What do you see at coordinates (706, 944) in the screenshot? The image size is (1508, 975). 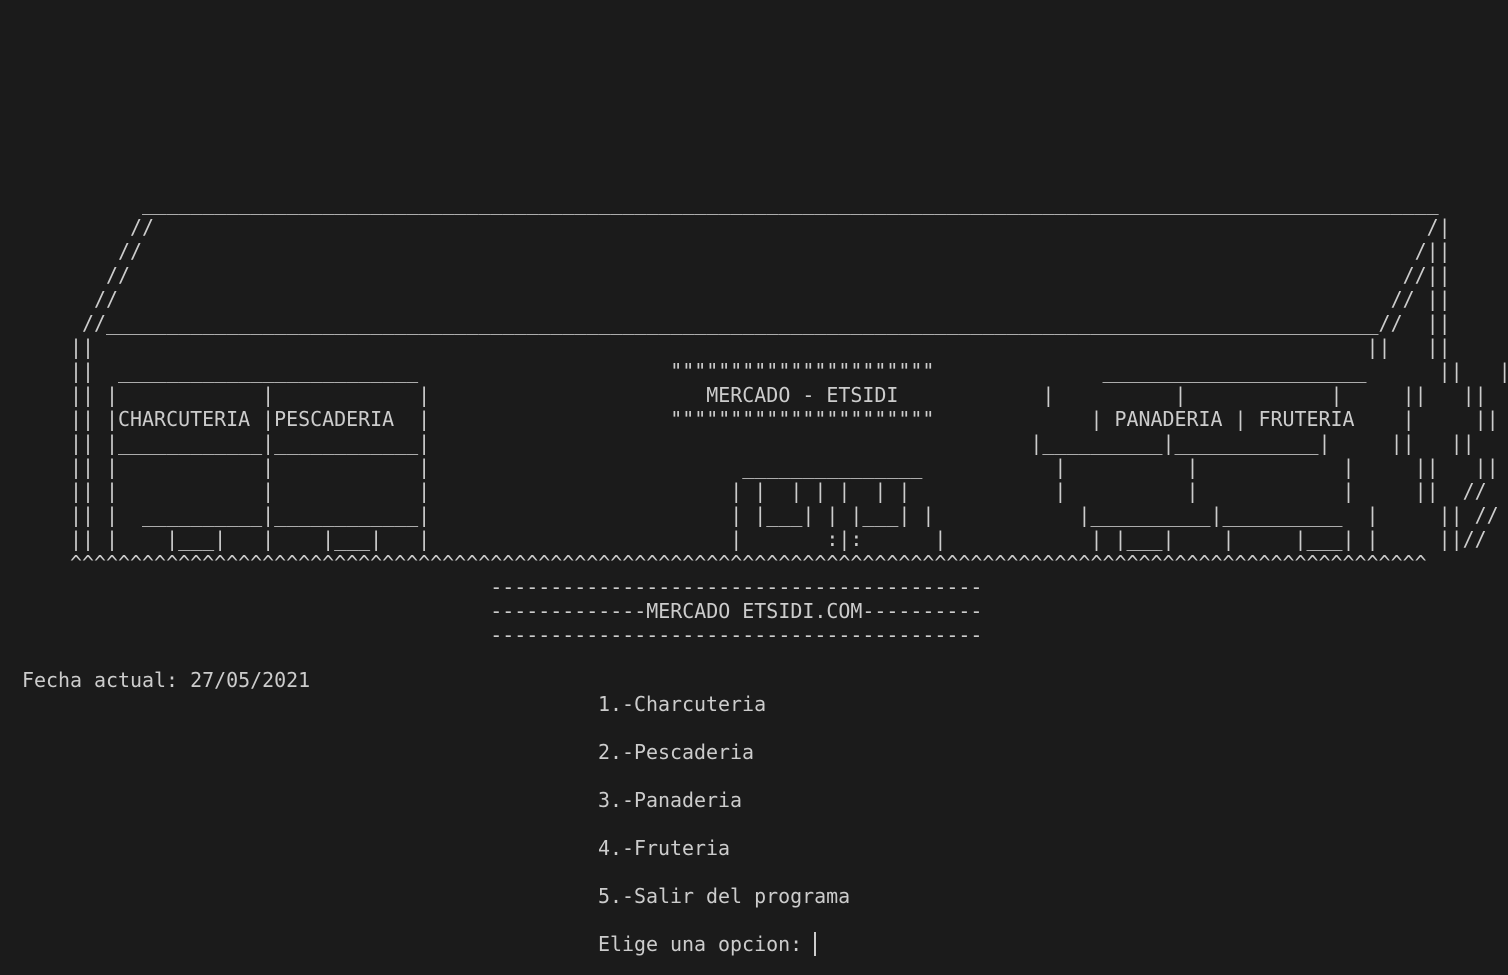 I see `input-prompt: Elige una opcion:` at bounding box center [706, 944].